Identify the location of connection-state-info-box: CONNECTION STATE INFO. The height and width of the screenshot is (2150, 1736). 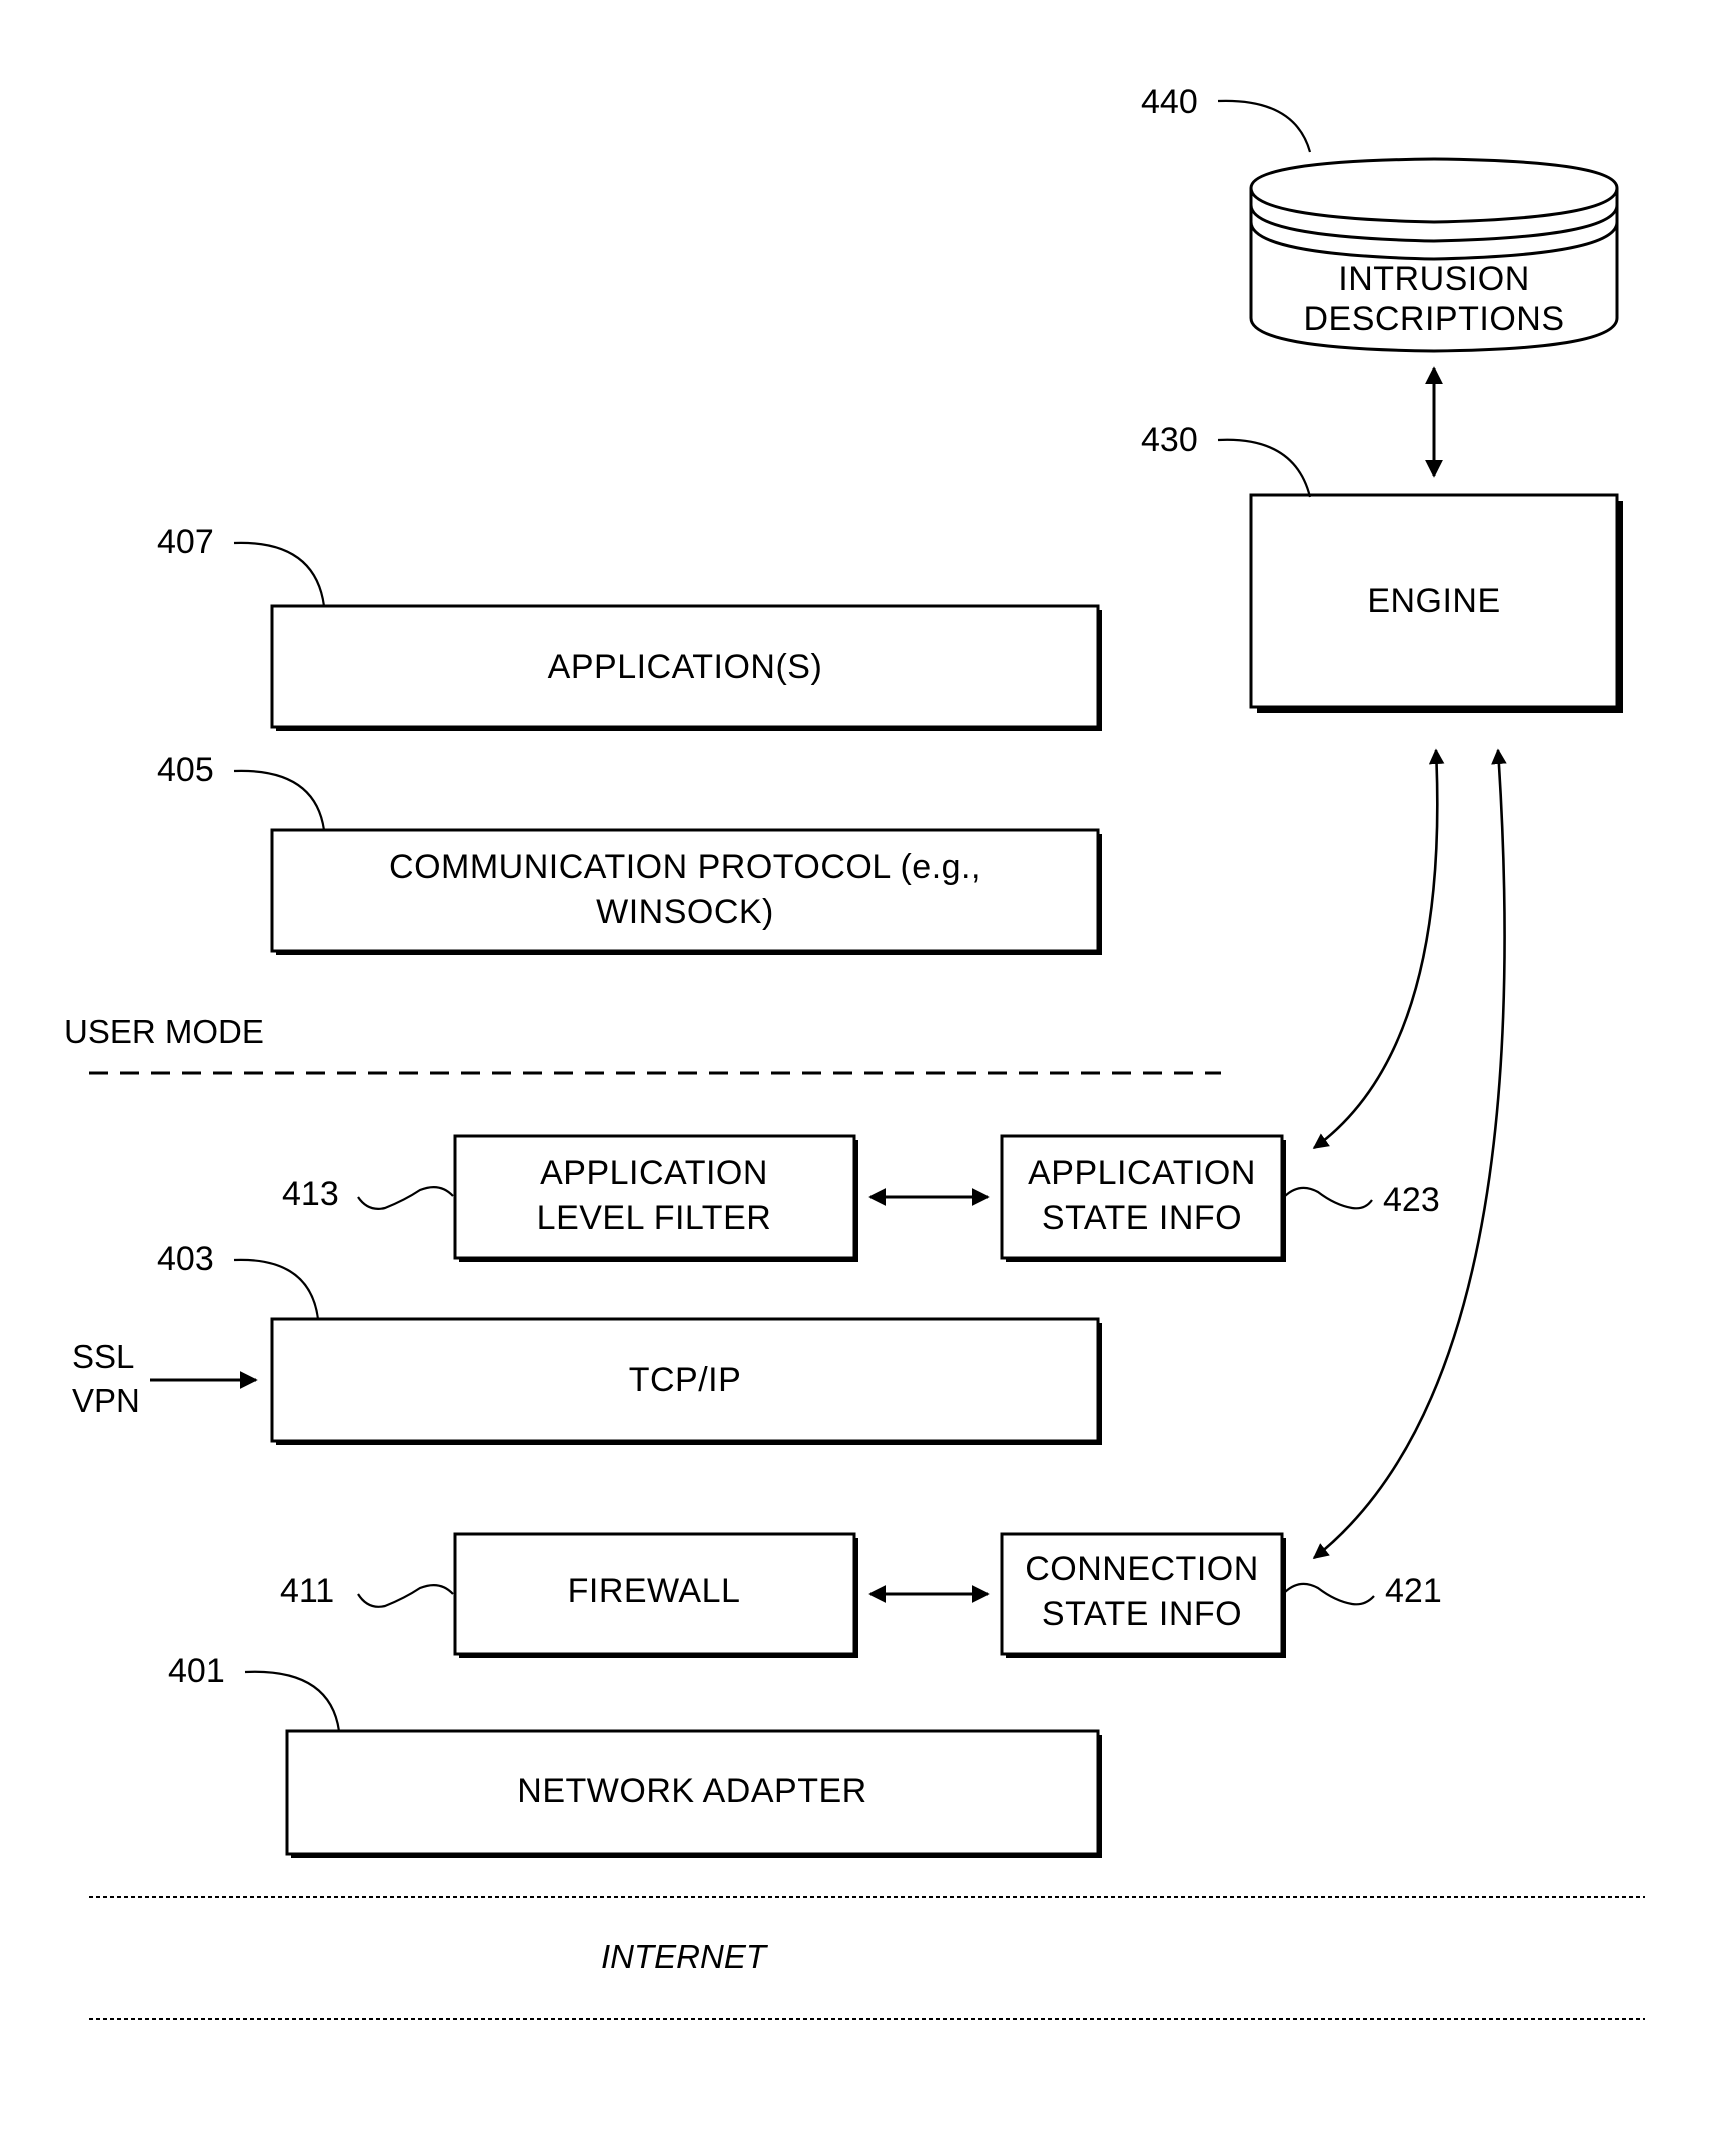
(1143, 1595).